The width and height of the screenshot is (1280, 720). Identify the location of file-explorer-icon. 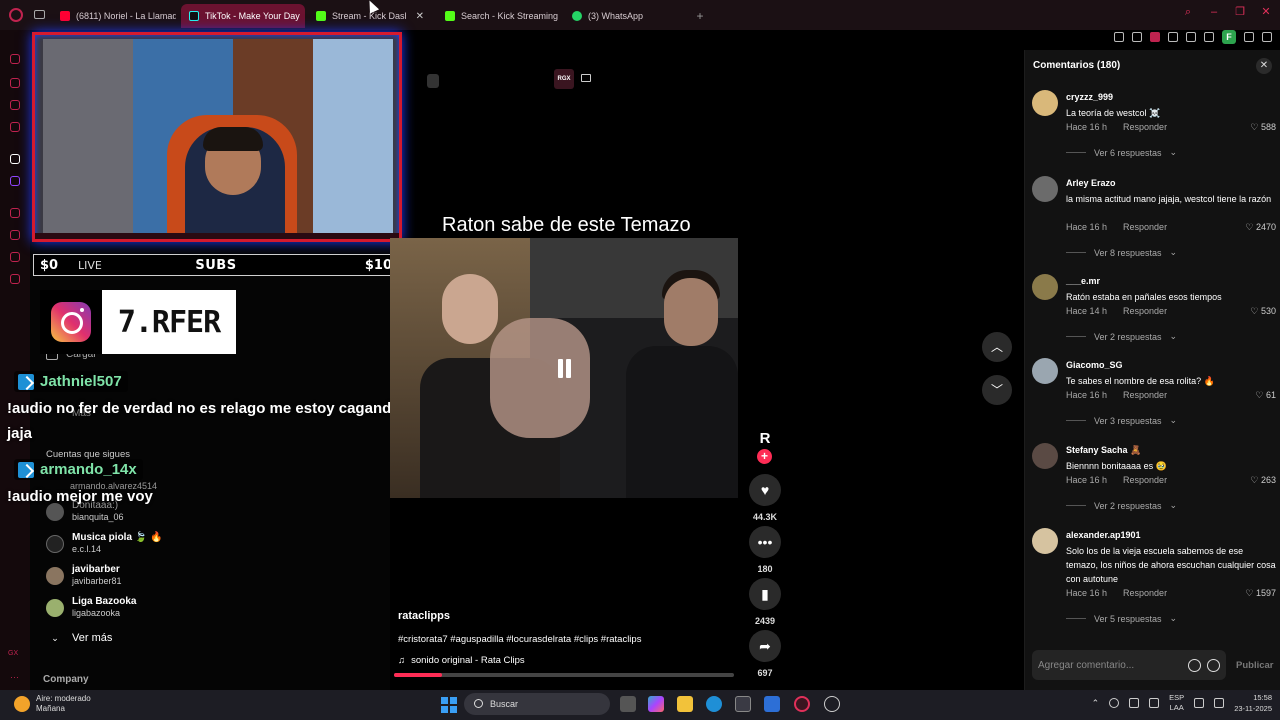
(685, 704).